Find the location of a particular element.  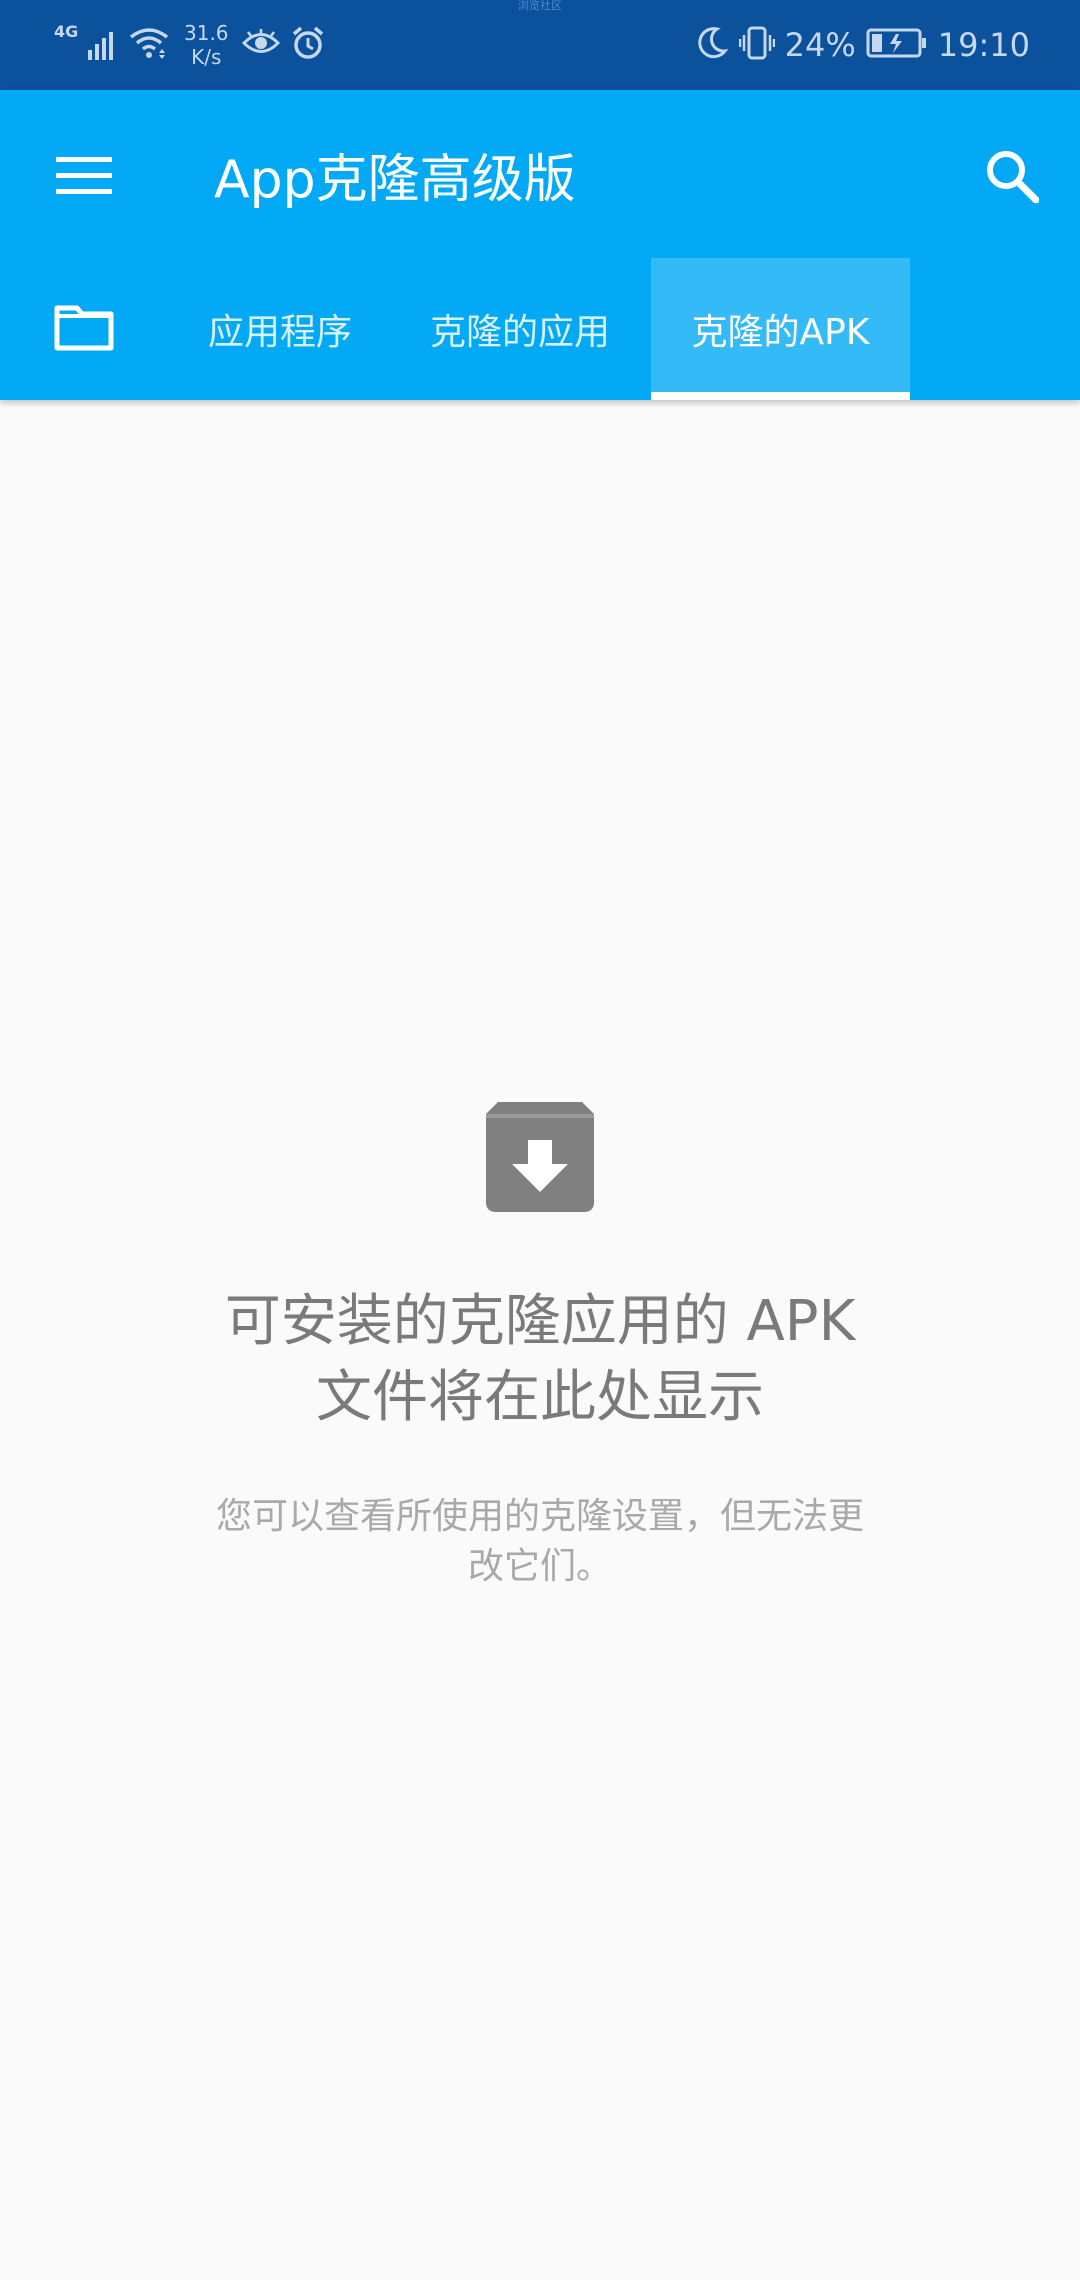

network-type: 4G is located at coordinates (66, 31).